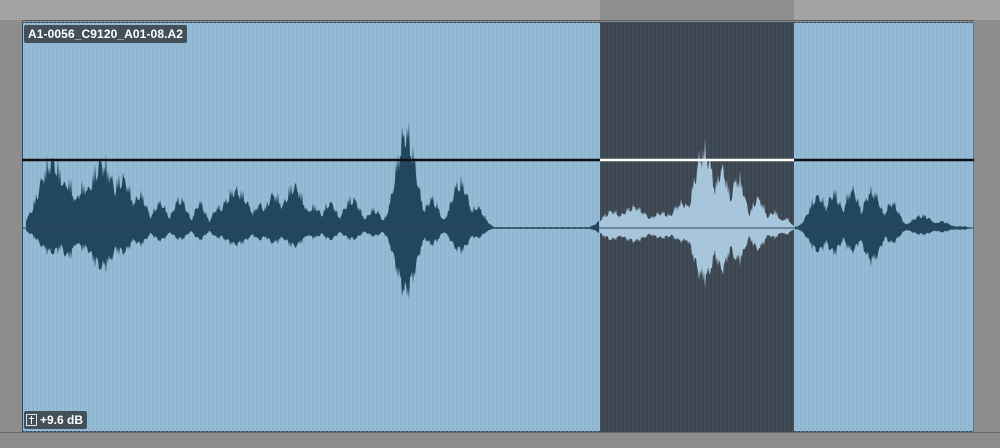 Image resolution: width=1000 pixels, height=448 pixels. Describe the element at coordinates (697, 10) in the screenshot. I see `selection-marker-ruler` at that location.